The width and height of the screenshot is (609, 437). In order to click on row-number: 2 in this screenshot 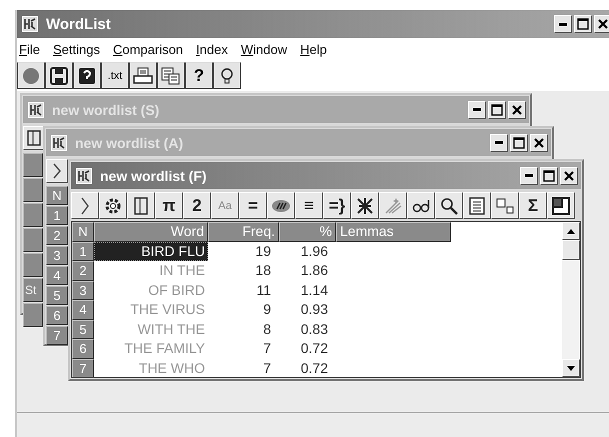, I will do `click(57, 235)`.